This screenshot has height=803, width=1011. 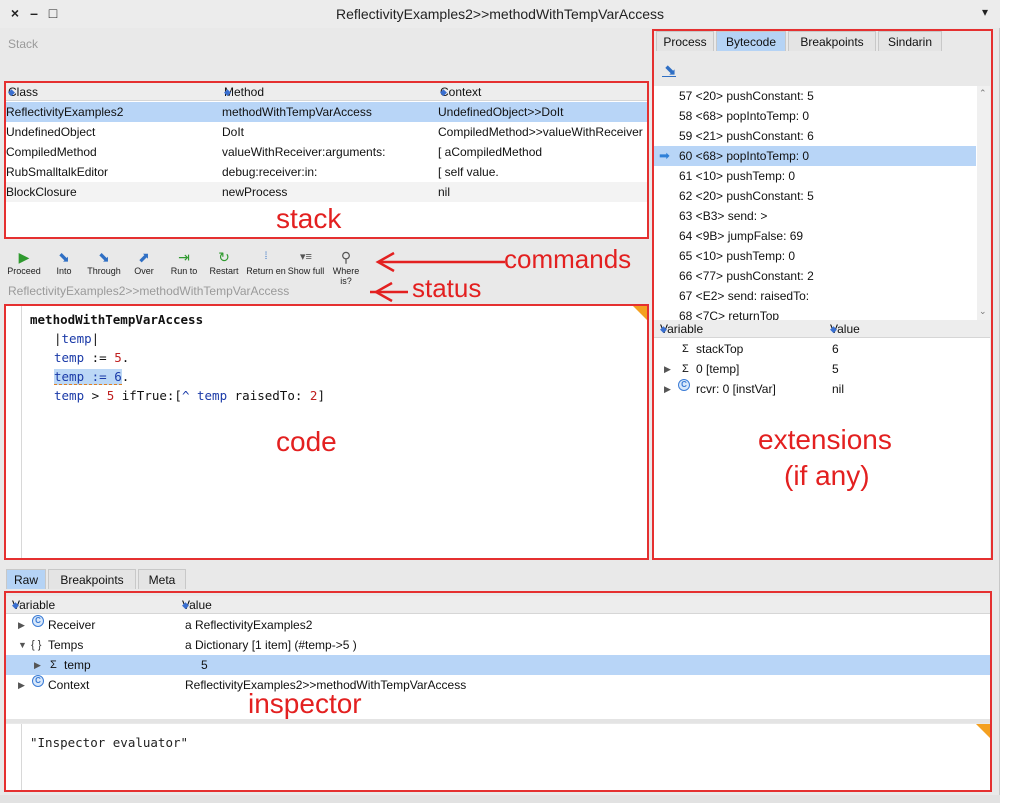 What do you see at coordinates (498, 625) in the screenshot?
I see `inspector-row: ▶ C Receiver a ReflectivityExamples2` at bounding box center [498, 625].